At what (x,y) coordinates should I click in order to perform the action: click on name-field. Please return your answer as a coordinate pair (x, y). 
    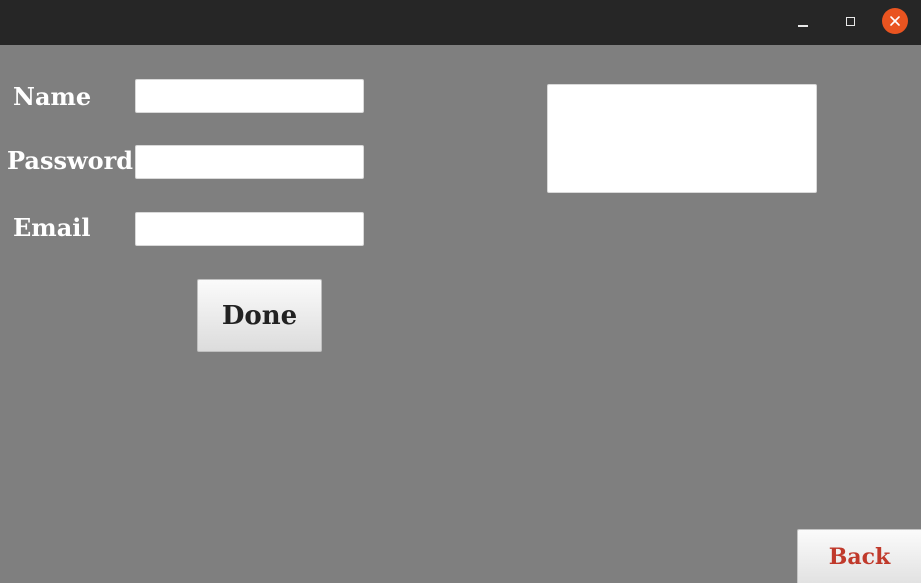
    Looking at the image, I should click on (249, 96).